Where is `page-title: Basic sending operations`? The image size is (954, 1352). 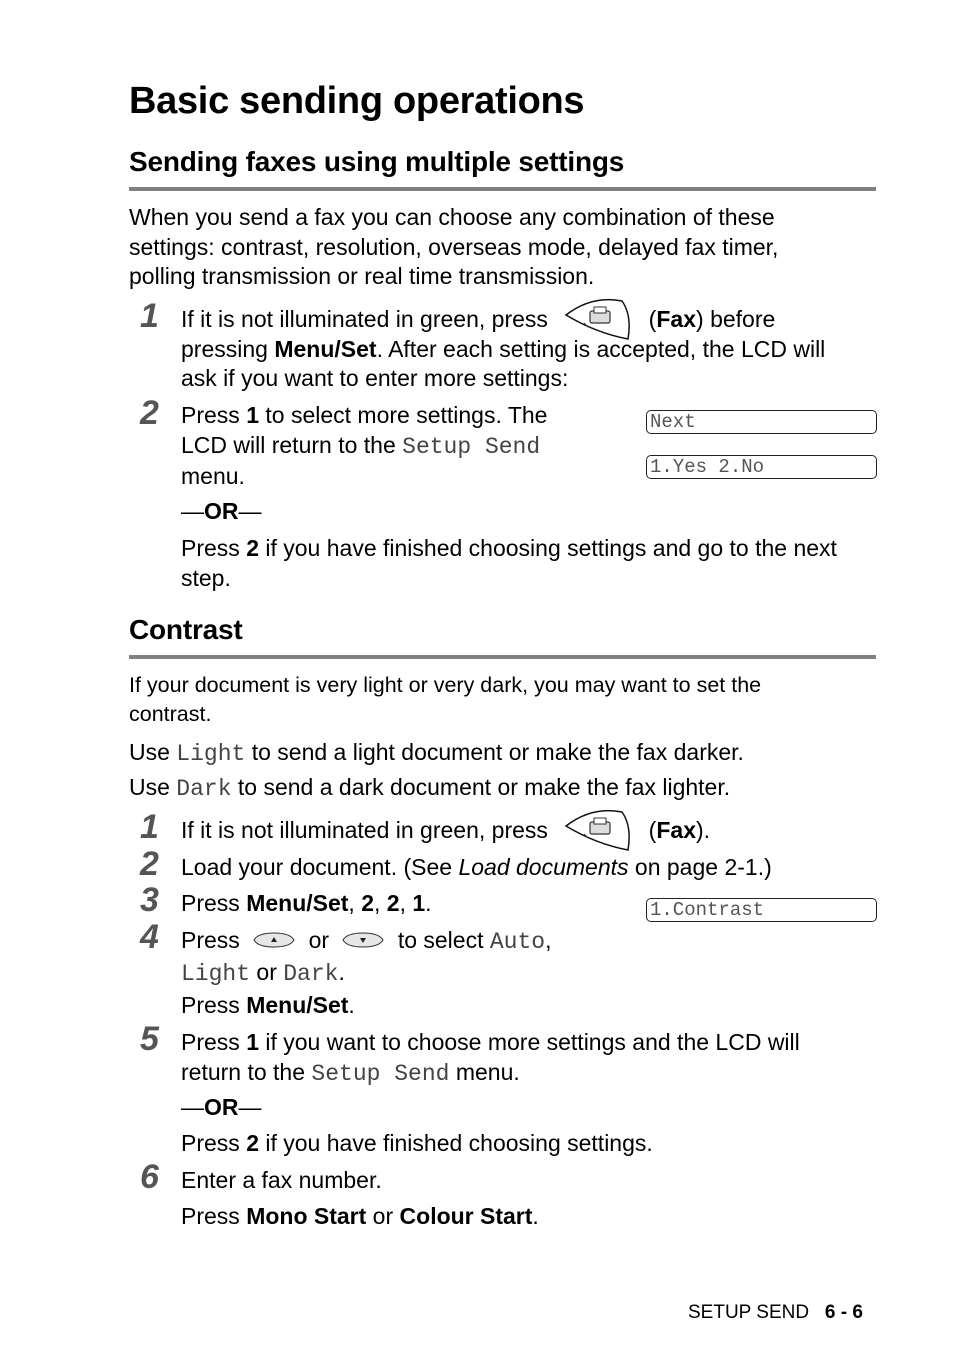 page-title: Basic sending operations is located at coordinates (357, 101).